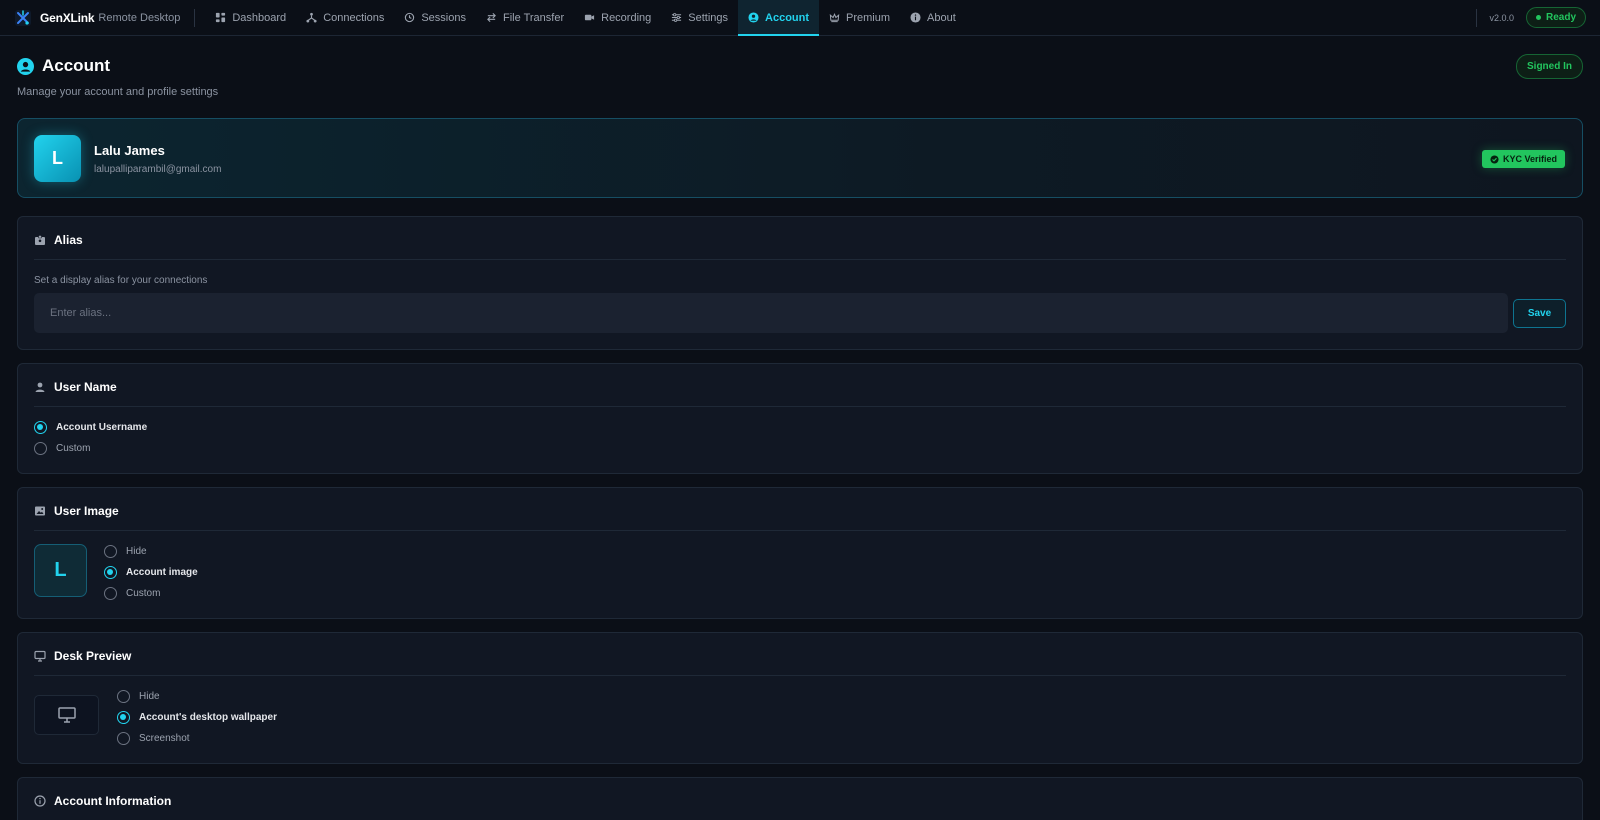 The image size is (1600, 820). I want to click on profile-name: Lalu James, so click(129, 150).